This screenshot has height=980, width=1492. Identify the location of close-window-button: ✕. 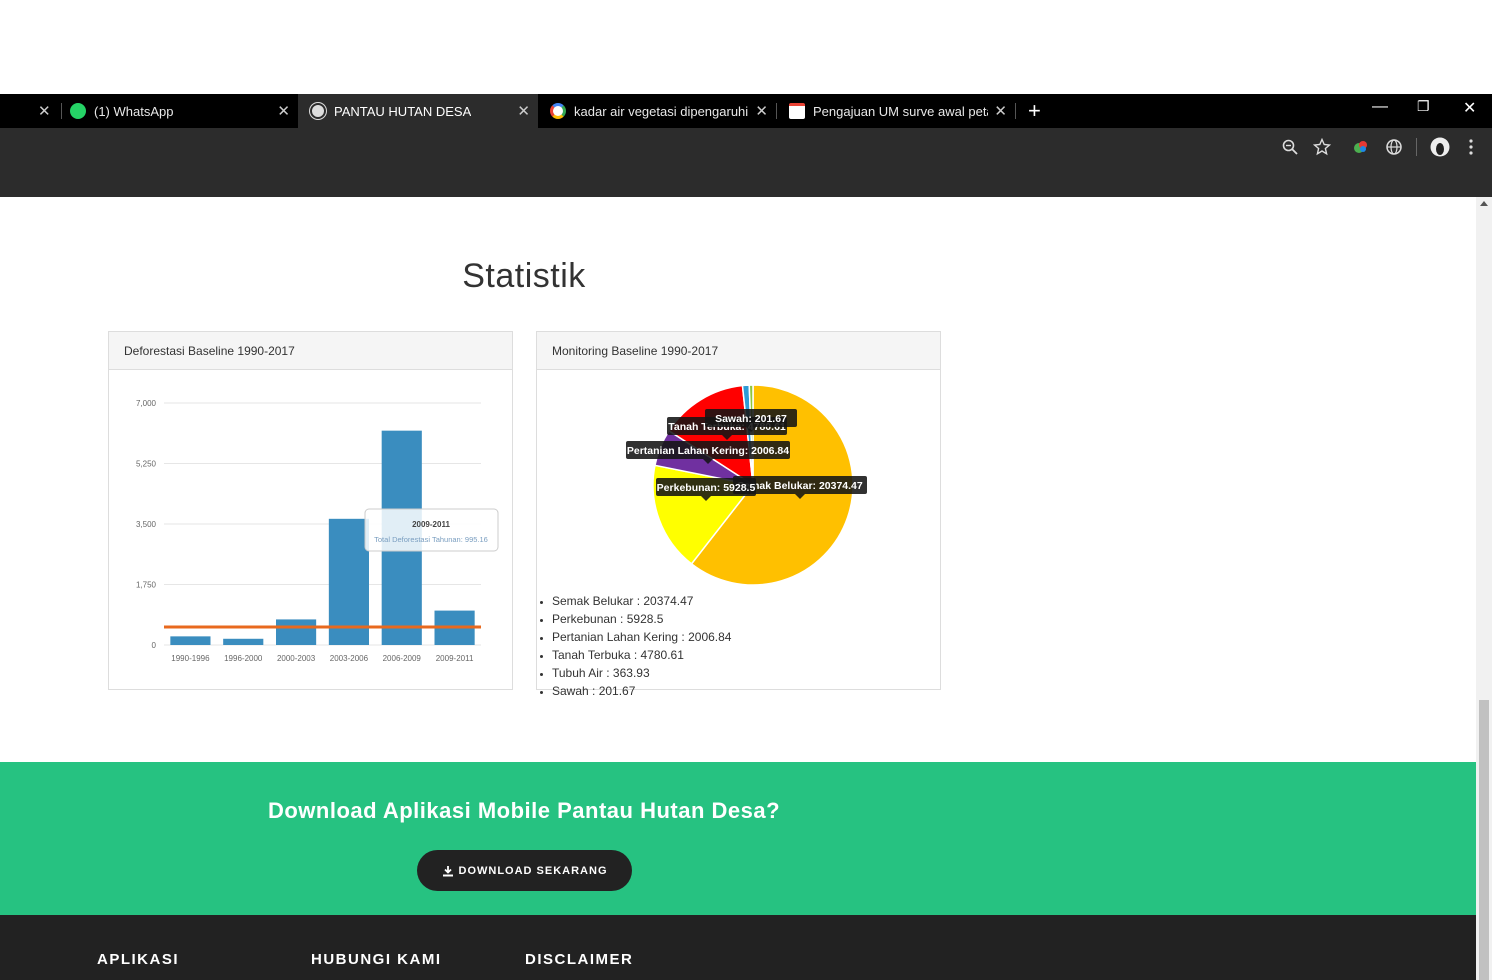
(1469, 108).